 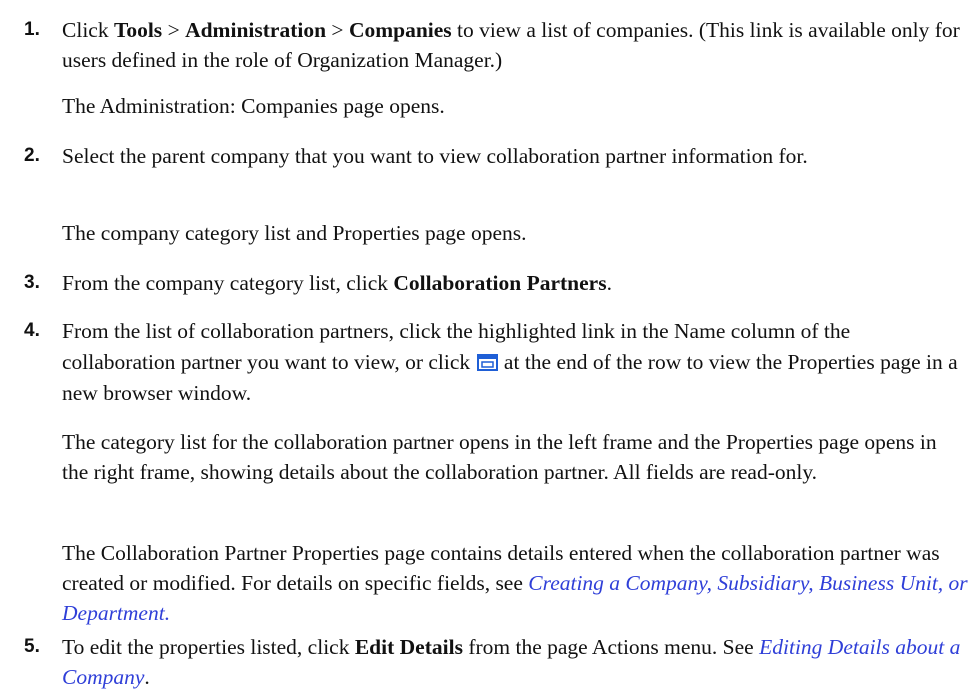 I want to click on step-number: 4., so click(x=32, y=330).